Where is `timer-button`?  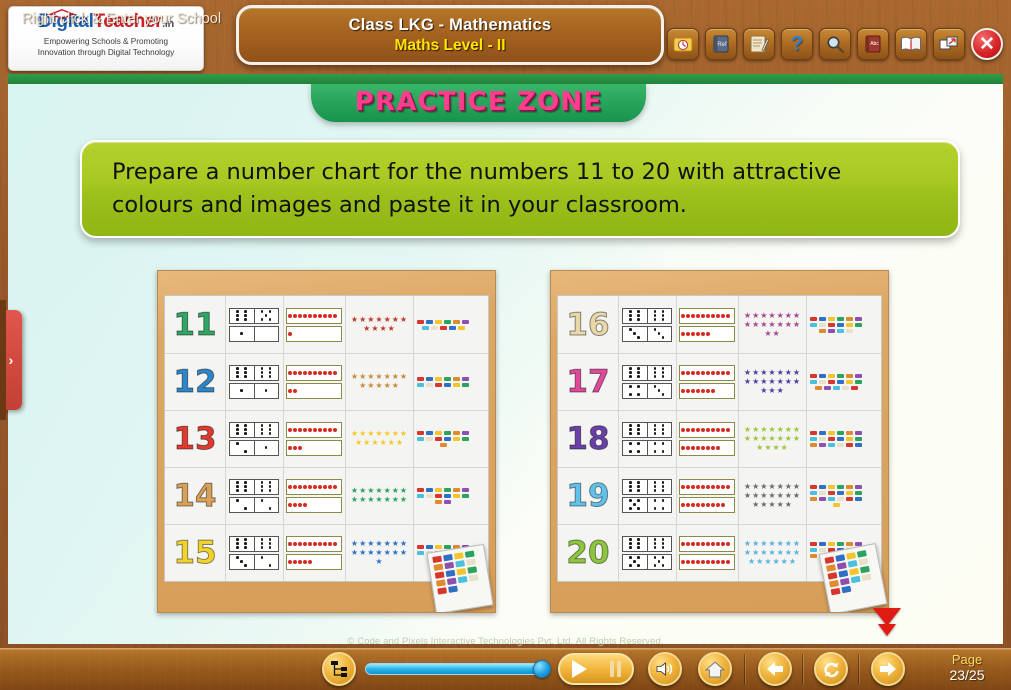
timer-button is located at coordinates (683, 44).